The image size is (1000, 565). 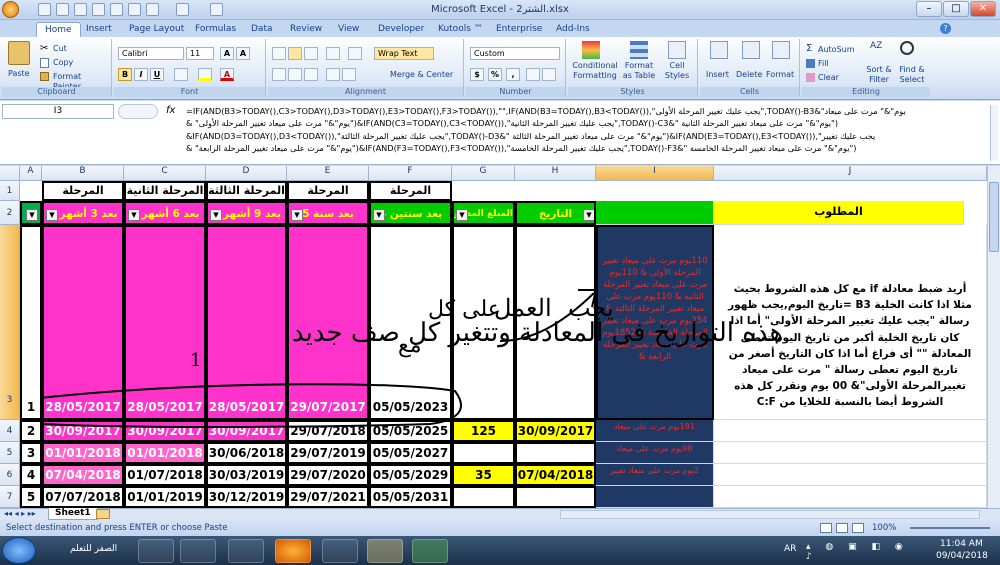 What do you see at coordinates (181, 74) in the screenshot?
I see `borders-icon` at bounding box center [181, 74].